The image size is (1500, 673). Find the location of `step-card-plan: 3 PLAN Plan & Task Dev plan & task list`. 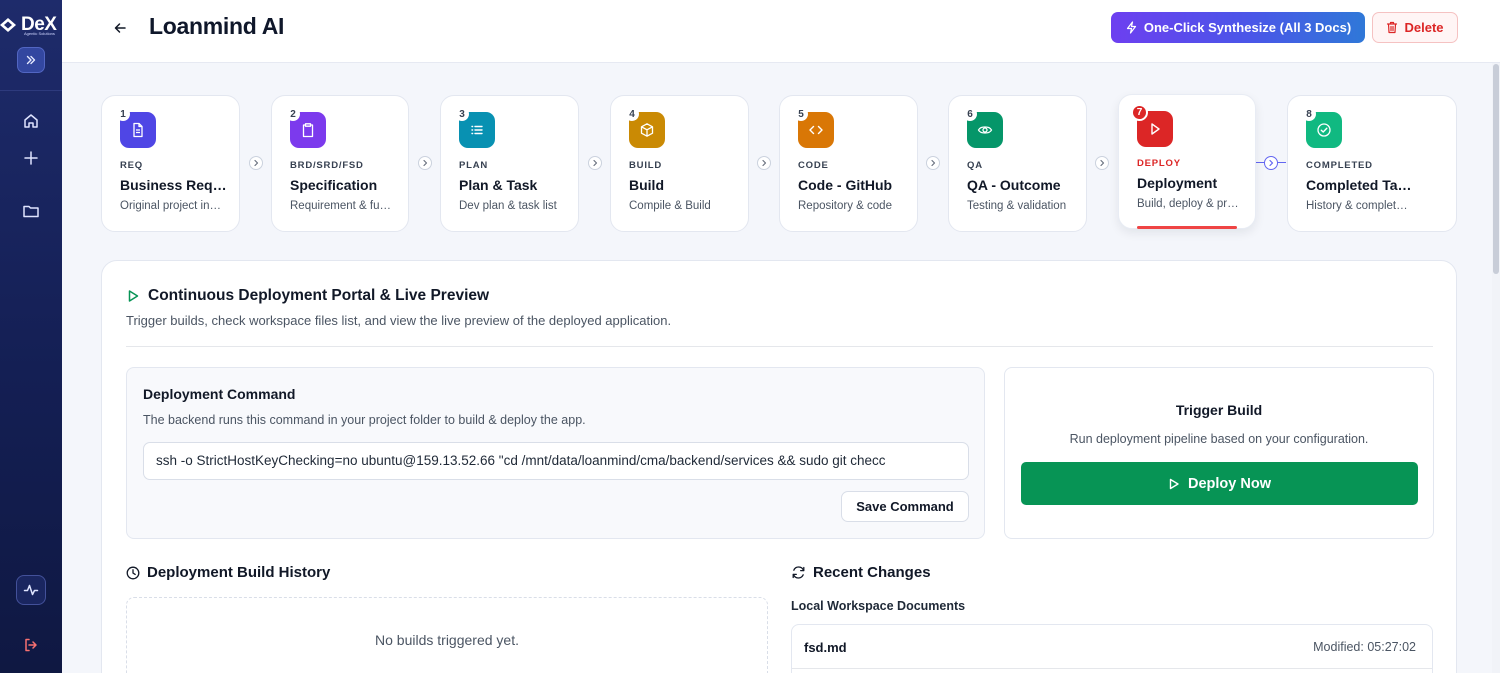

step-card-plan: 3 PLAN Plan & Task Dev plan & task list is located at coordinates (509, 163).